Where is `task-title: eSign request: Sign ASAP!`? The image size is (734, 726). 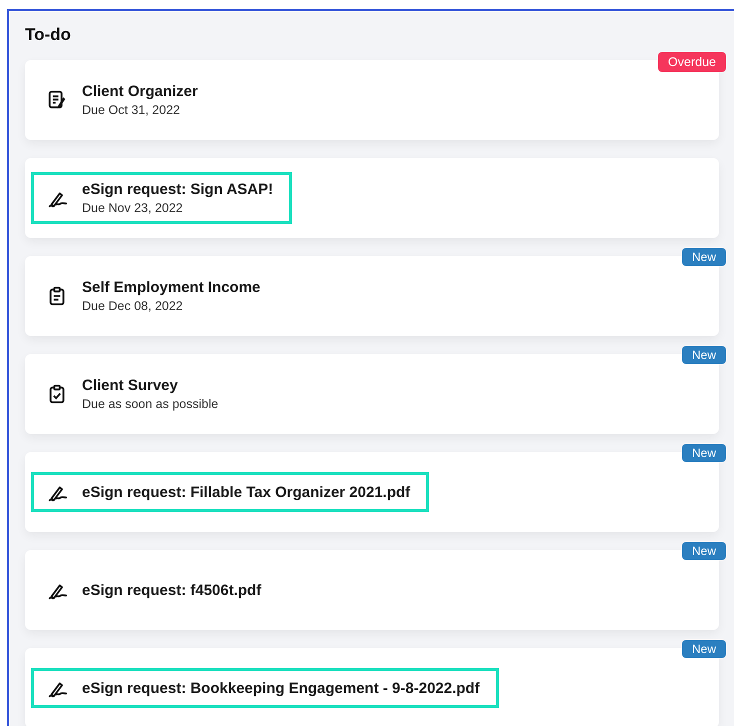 task-title: eSign request: Sign ASAP! is located at coordinates (178, 189).